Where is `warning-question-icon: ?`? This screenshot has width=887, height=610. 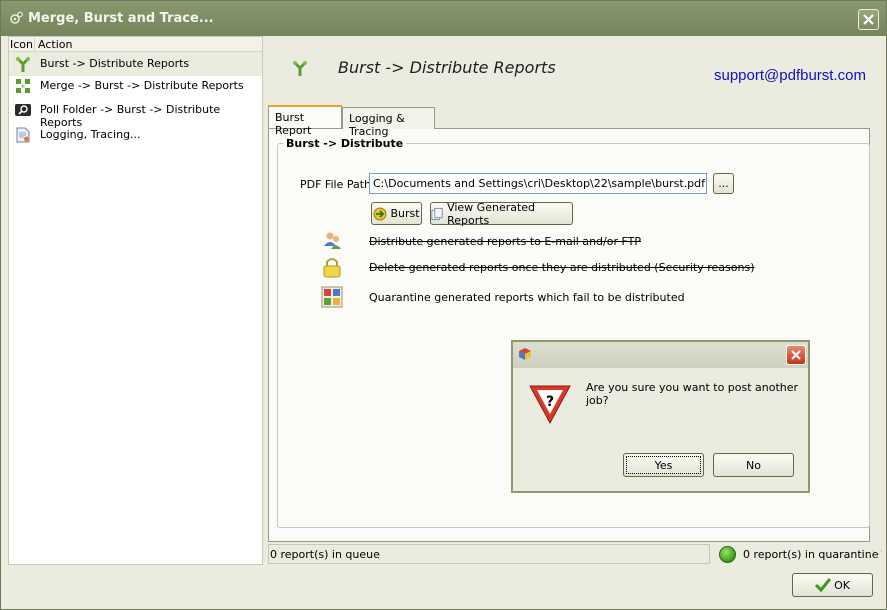 warning-question-icon: ? is located at coordinates (550, 405).